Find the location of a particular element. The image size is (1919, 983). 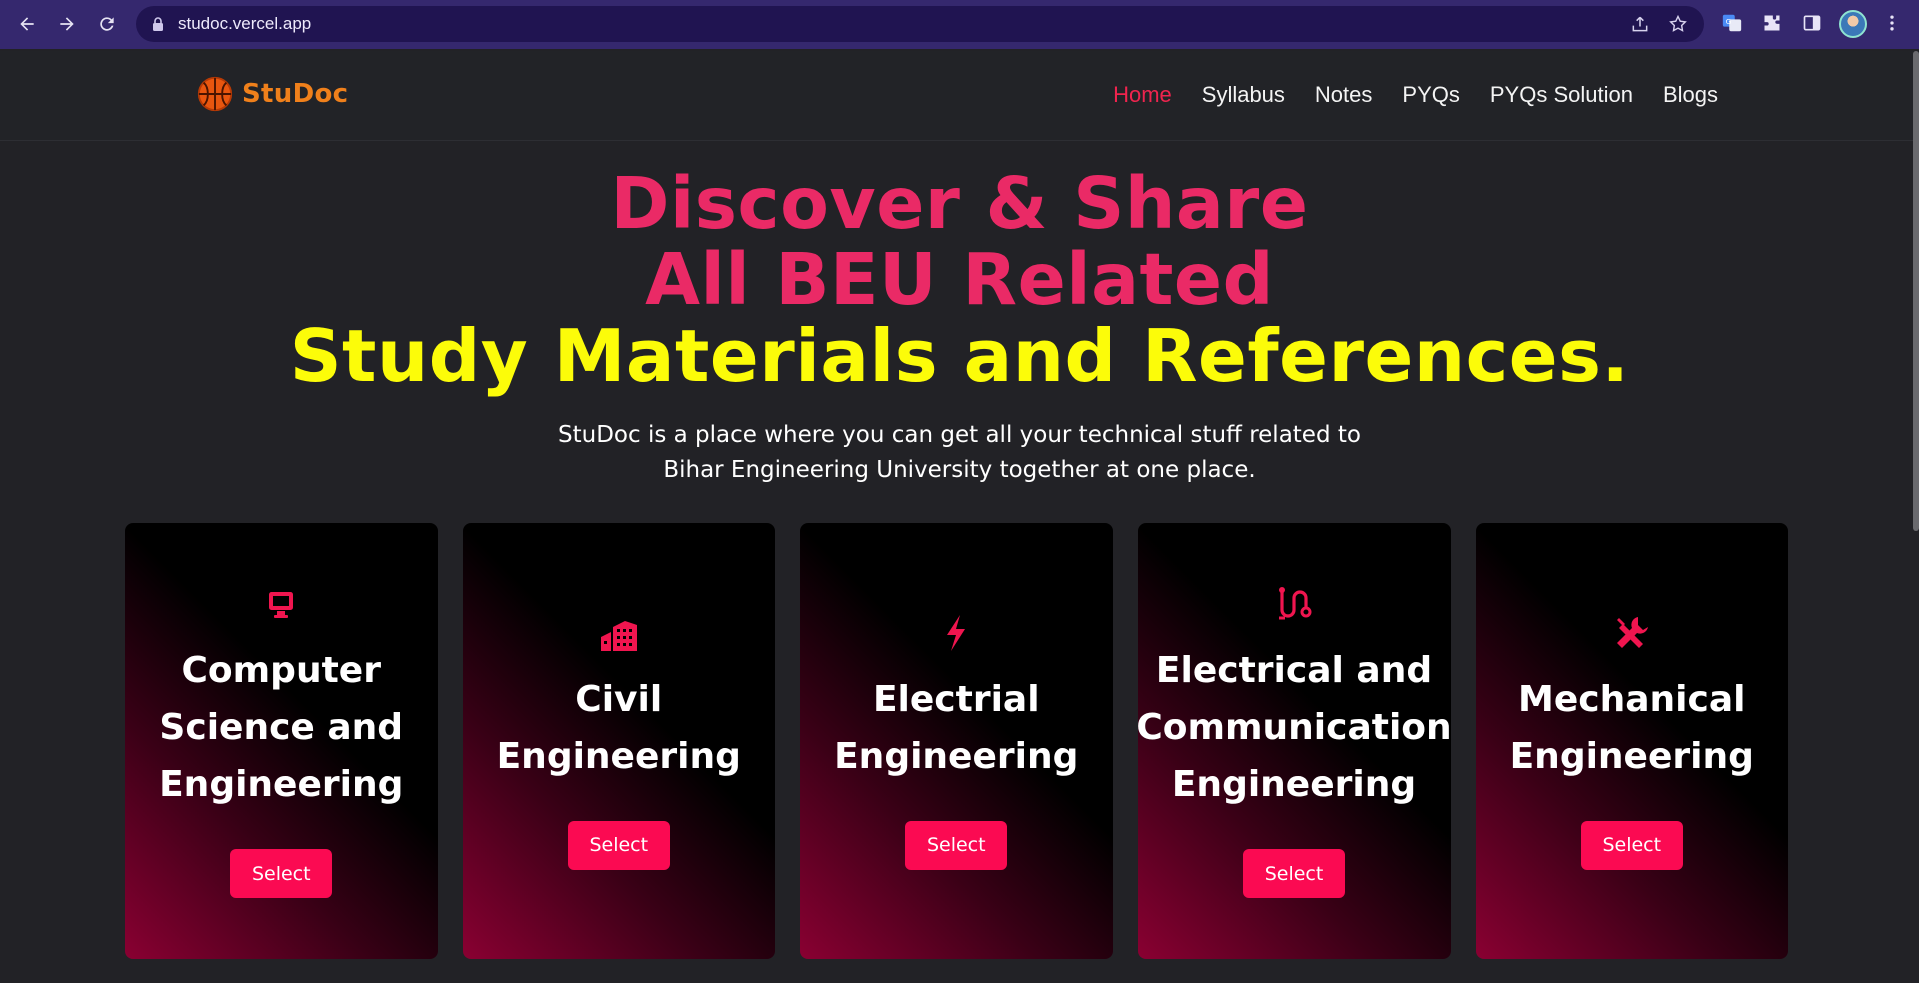

nav-home: Home is located at coordinates (1142, 95).